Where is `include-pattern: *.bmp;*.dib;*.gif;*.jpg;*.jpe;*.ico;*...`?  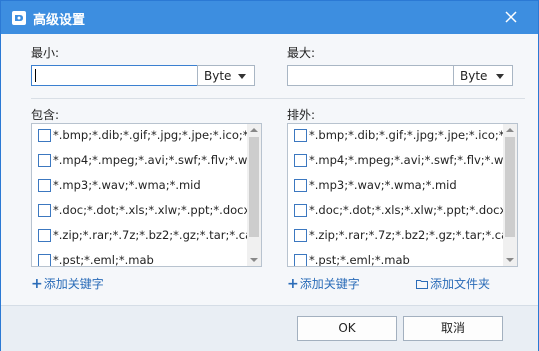
include-pattern: *.bmp;*.dib;*.gif;*.jpg;*.jpe;*.ico;*... is located at coordinates (156, 135).